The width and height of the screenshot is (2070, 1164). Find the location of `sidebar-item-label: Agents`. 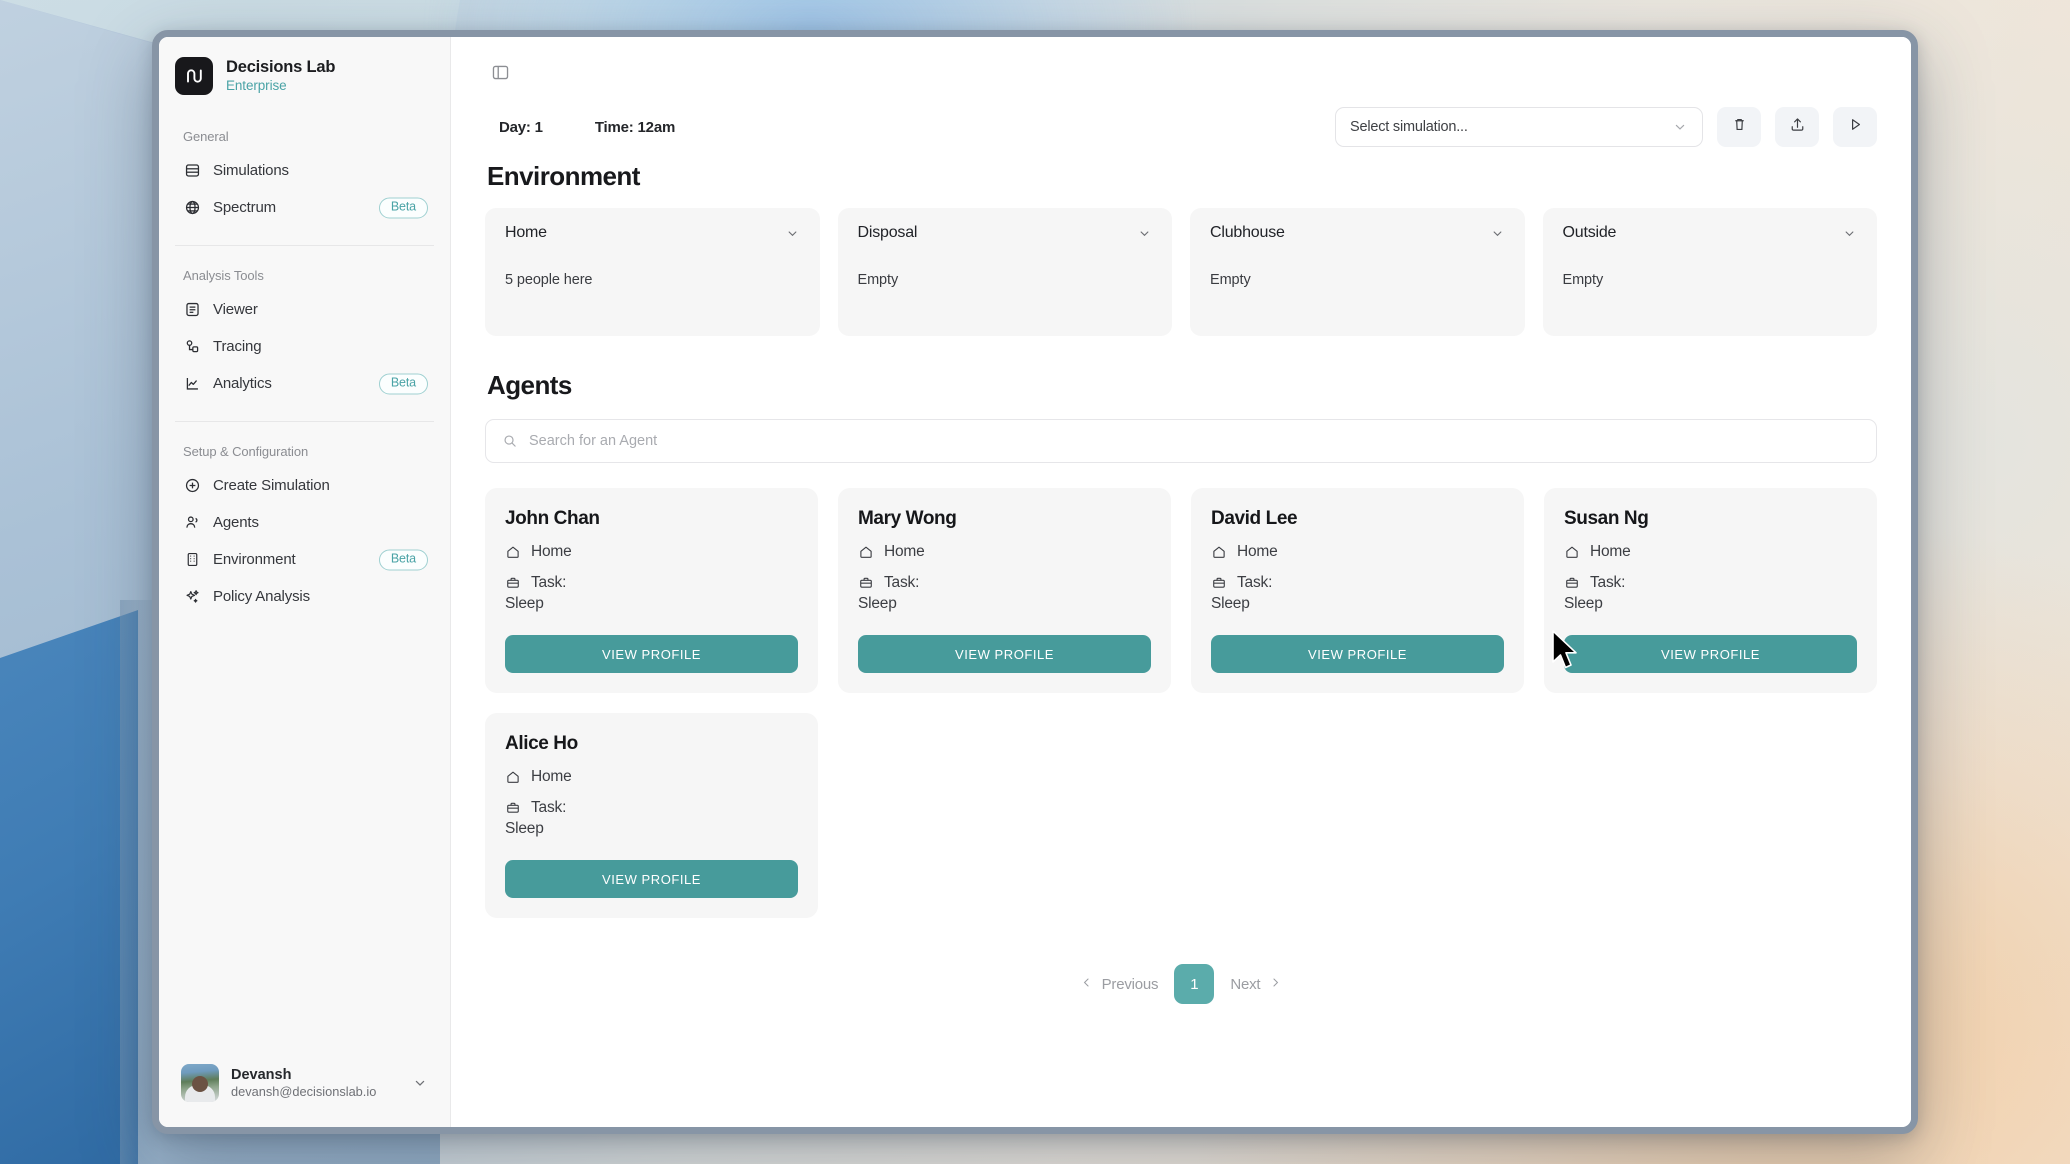

sidebar-item-label: Agents is located at coordinates (236, 522).